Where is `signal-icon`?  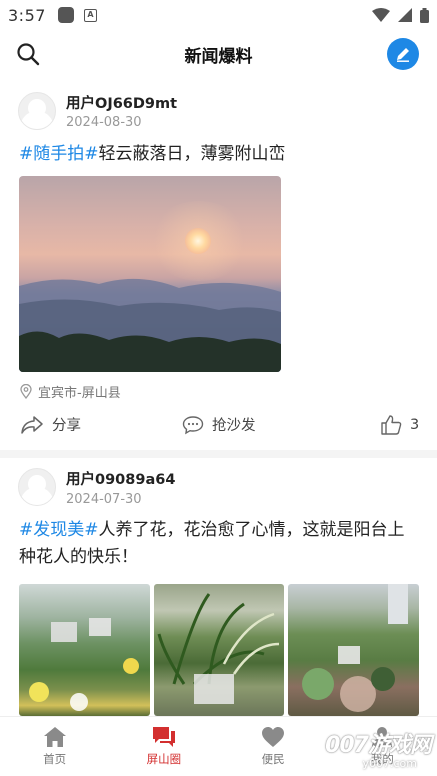 signal-icon is located at coordinates (405, 15).